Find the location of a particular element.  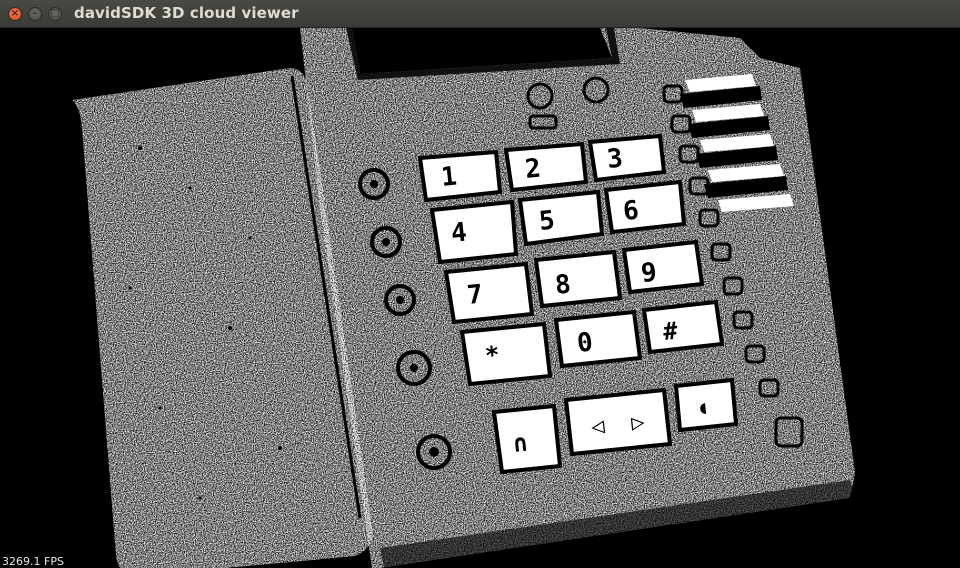

minimize-icon: – is located at coordinates (35, 13).